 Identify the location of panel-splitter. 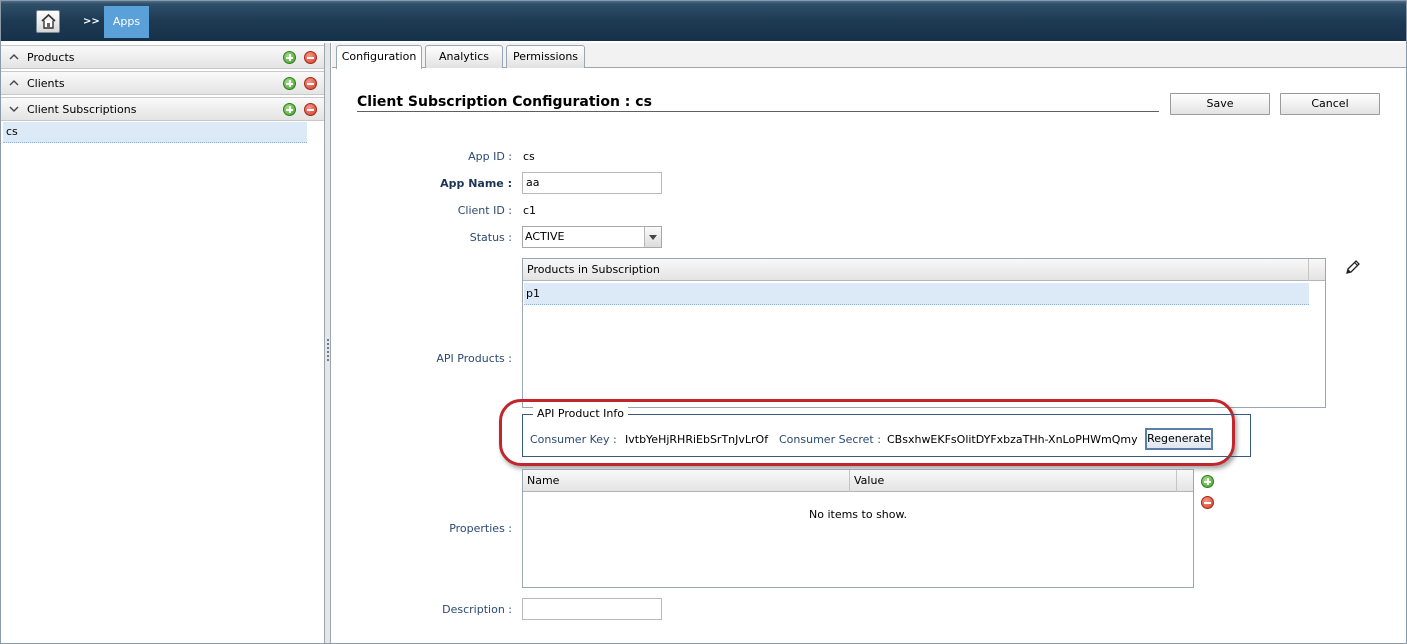
(328, 343).